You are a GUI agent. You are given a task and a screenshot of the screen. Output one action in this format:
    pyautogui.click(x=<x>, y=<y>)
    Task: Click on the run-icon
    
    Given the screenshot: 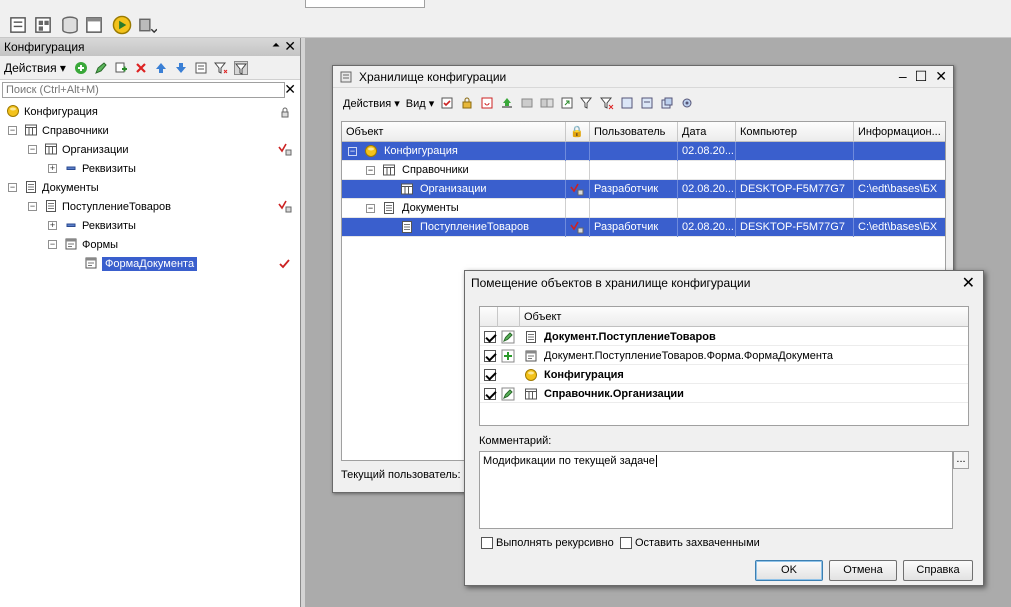 What is the action you would take?
    pyautogui.click(x=122, y=25)
    